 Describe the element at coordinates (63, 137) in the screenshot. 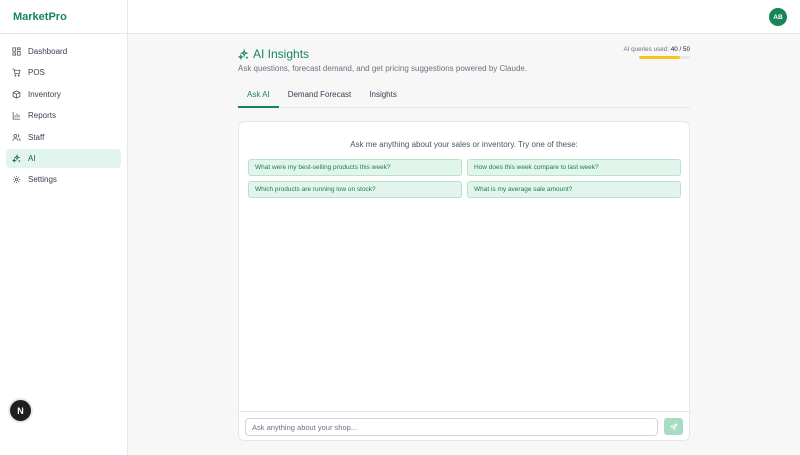

I see `sidebar-item-staff: Staff` at that location.